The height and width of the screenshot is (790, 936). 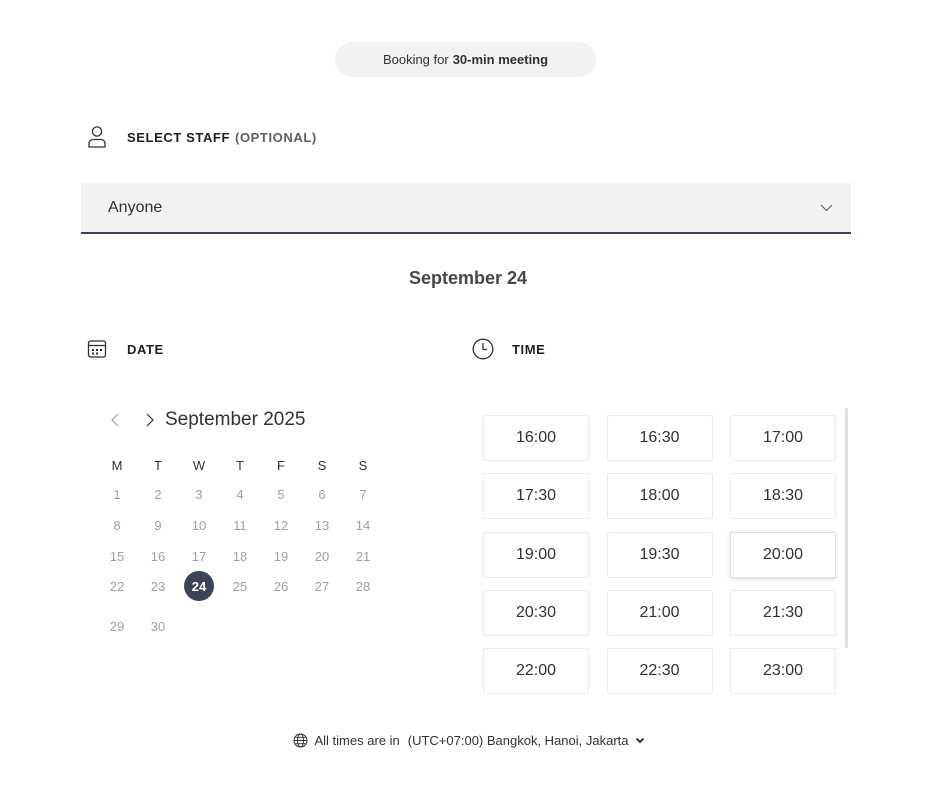 What do you see at coordinates (783, 671) in the screenshot?
I see `time-slot-button: 23:00` at bounding box center [783, 671].